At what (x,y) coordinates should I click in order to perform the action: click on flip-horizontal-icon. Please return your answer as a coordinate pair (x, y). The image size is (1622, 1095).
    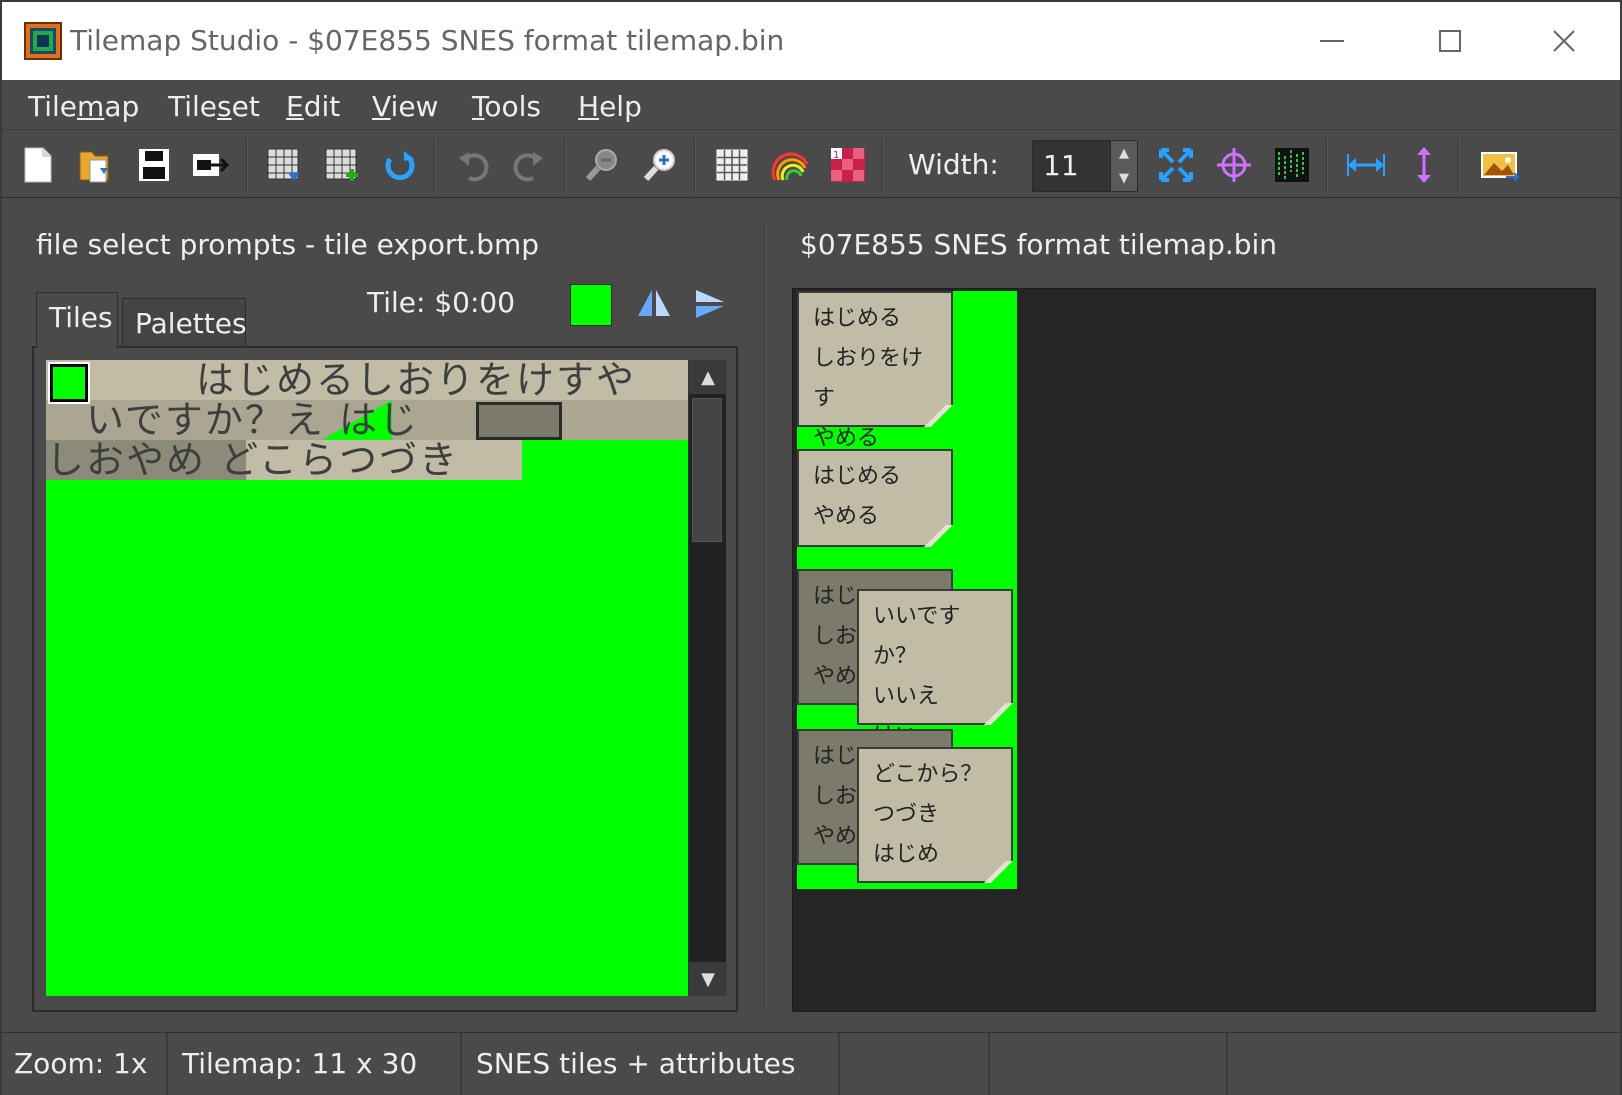
    Looking at the image, I should click on (654, 303).